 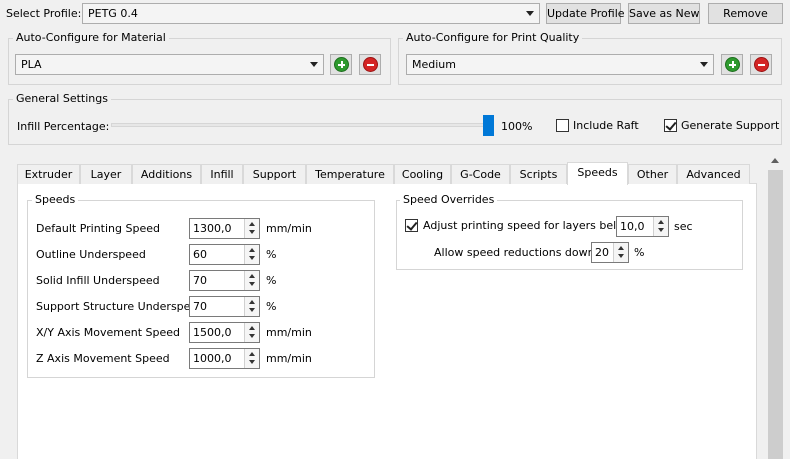 What do you see at coordinates (311, 13) in the screenshot?
I see `profile-select: PETG 0.4` at bounding box center [311, 13].